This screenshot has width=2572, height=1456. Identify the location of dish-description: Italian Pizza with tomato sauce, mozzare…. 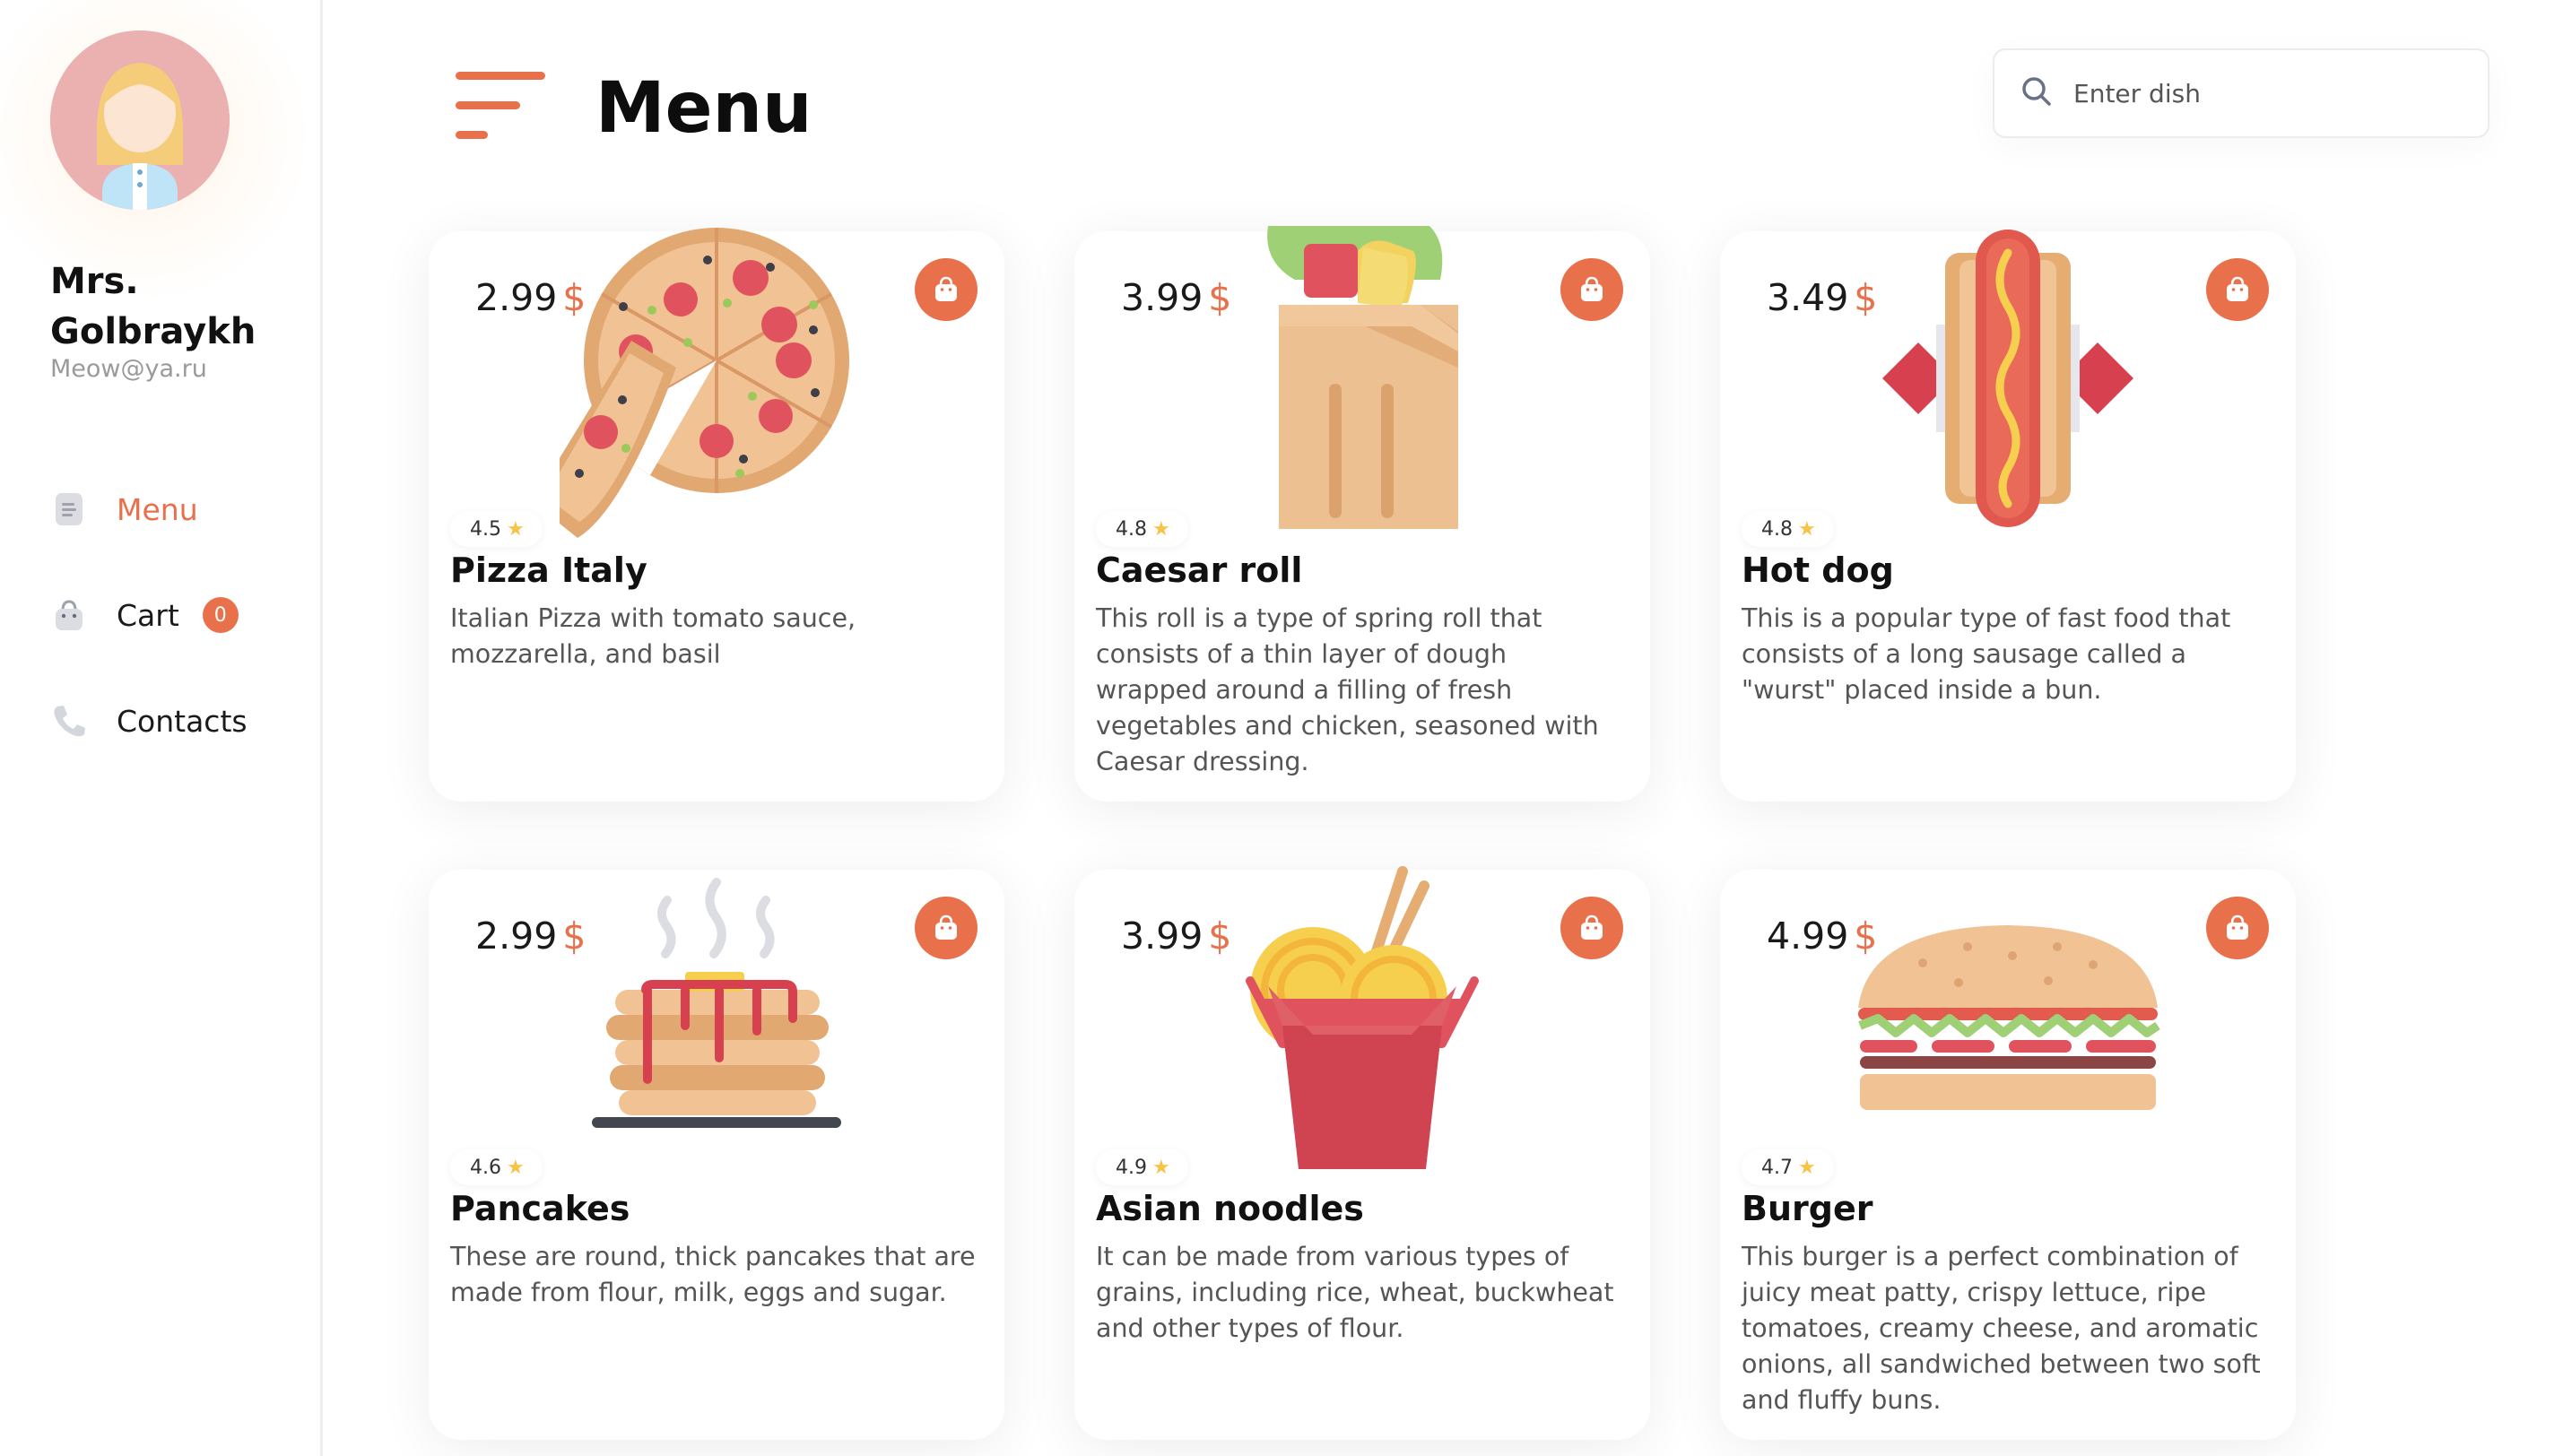
(653, 636).